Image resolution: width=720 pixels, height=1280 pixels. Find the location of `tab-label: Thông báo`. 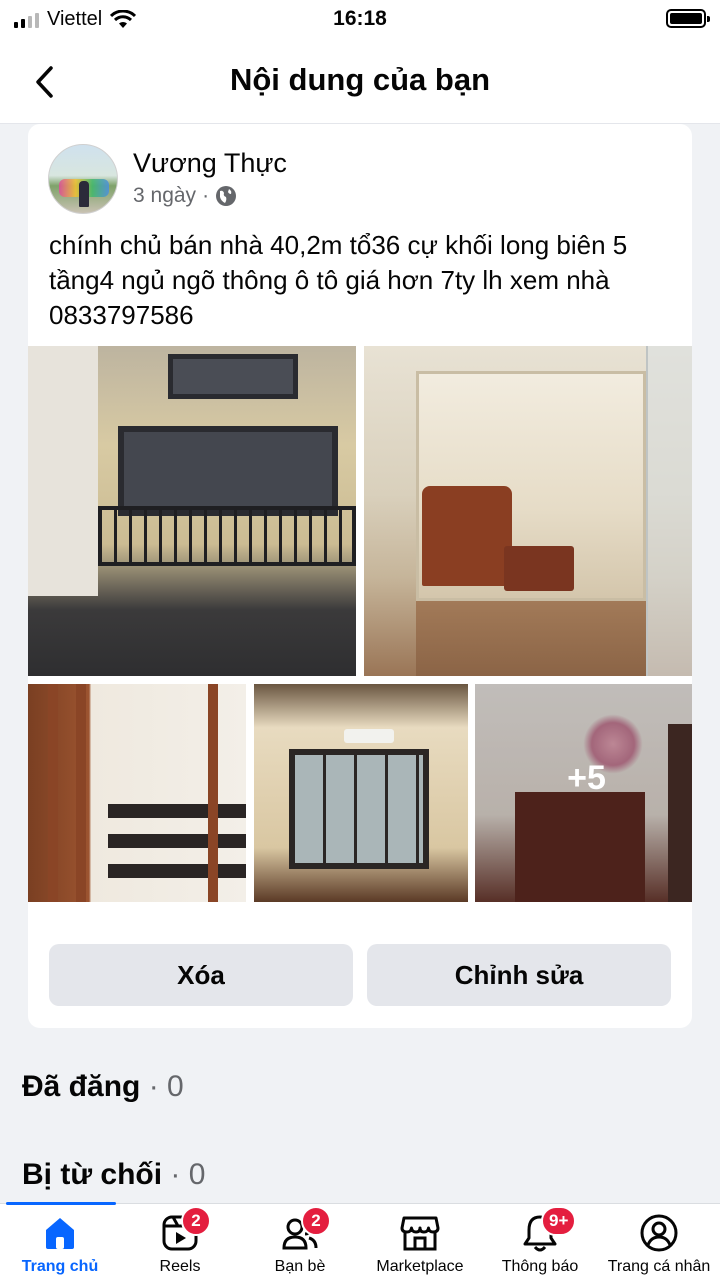

tab-label: Thông báo is located at coordinates (540, 1266).